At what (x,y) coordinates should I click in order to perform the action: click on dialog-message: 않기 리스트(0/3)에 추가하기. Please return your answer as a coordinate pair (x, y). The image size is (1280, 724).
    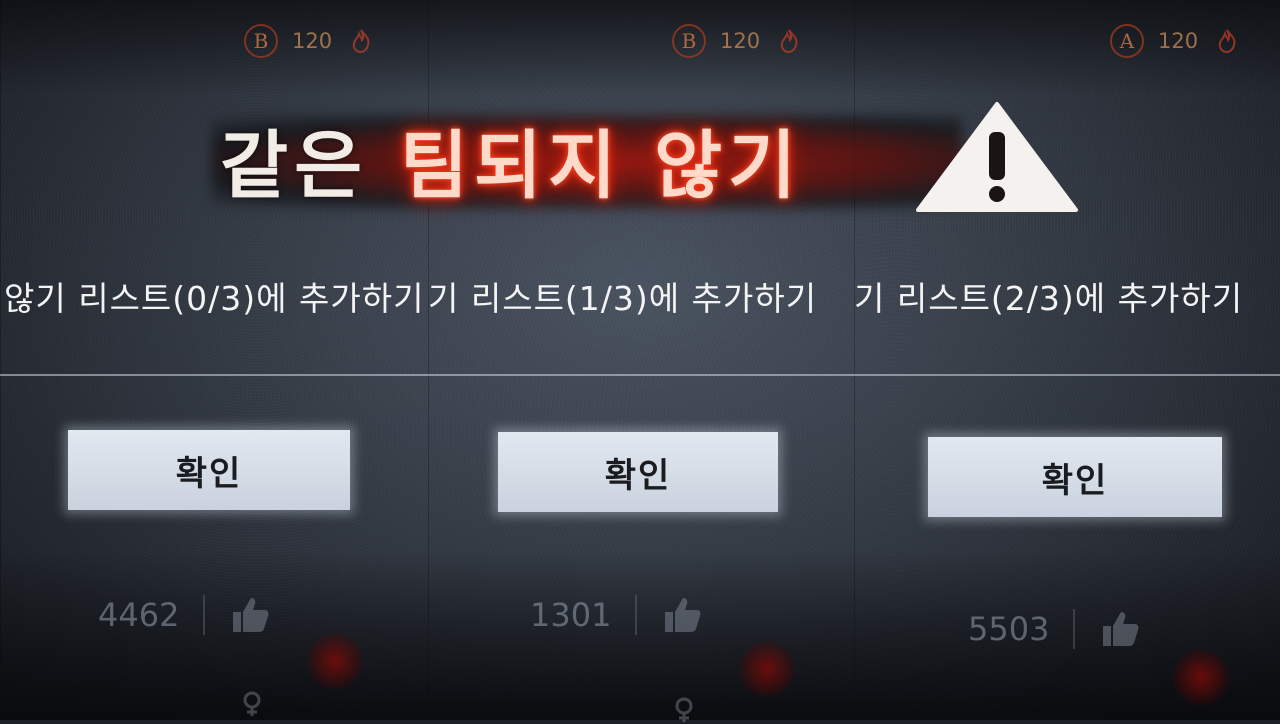
    Looking at the image, I should click on (214, 298).